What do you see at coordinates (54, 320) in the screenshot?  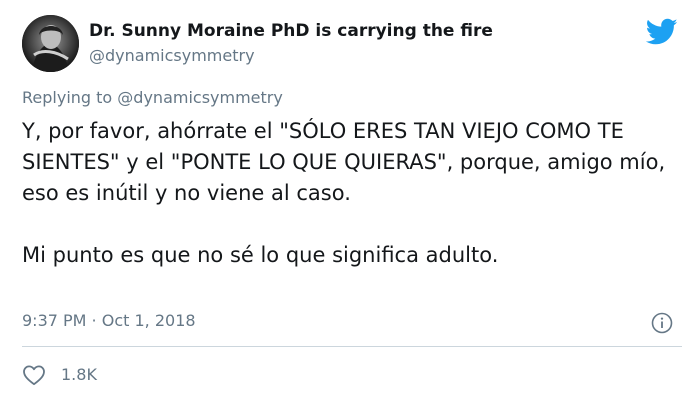 I see `tweet-time: 9:37 PM` at bounding box center [54, 320].